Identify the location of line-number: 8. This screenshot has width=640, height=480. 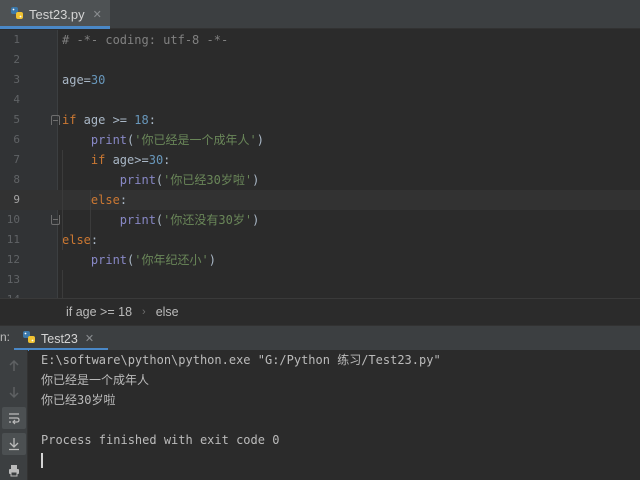
(16, 179).